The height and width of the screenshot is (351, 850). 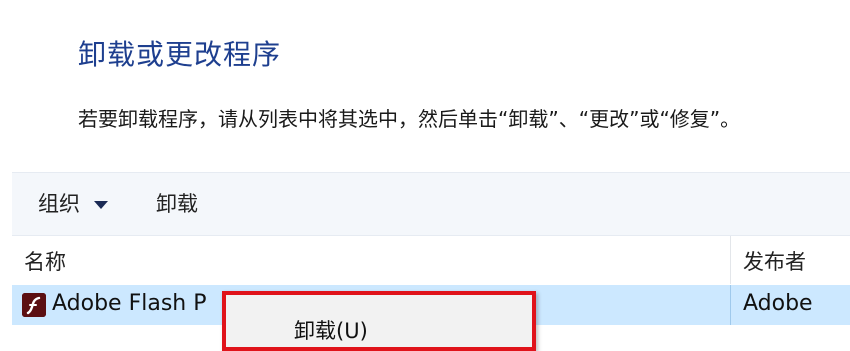 What do you see at coordinates (431, 260) in the screenshot?
I see `list-header: 名称 发布者` at bounding box center [431, 260].